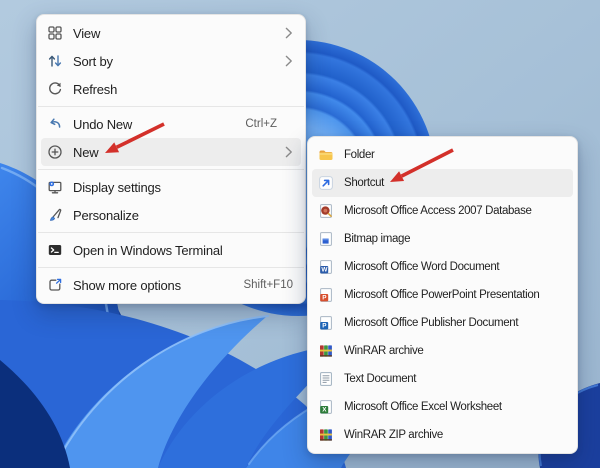  What do you see at coordinates (380, 379) in the screenshot?
I see `menu-item-label: Text Document` at bounding box center [380, 379].